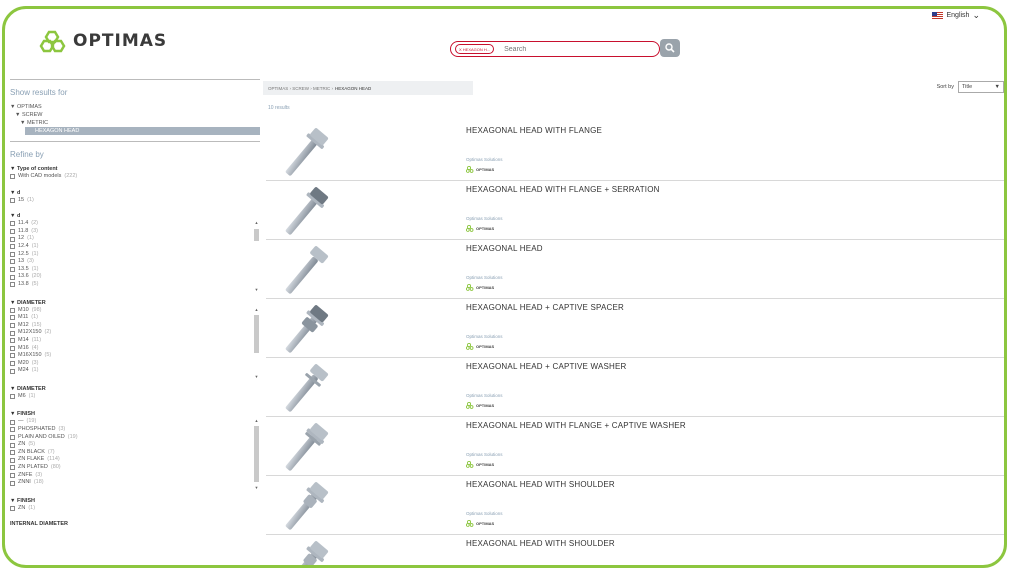 The height and width of the screenshot is (570, 1013). I want to click on filter-option: — (19), so click(135, 422).